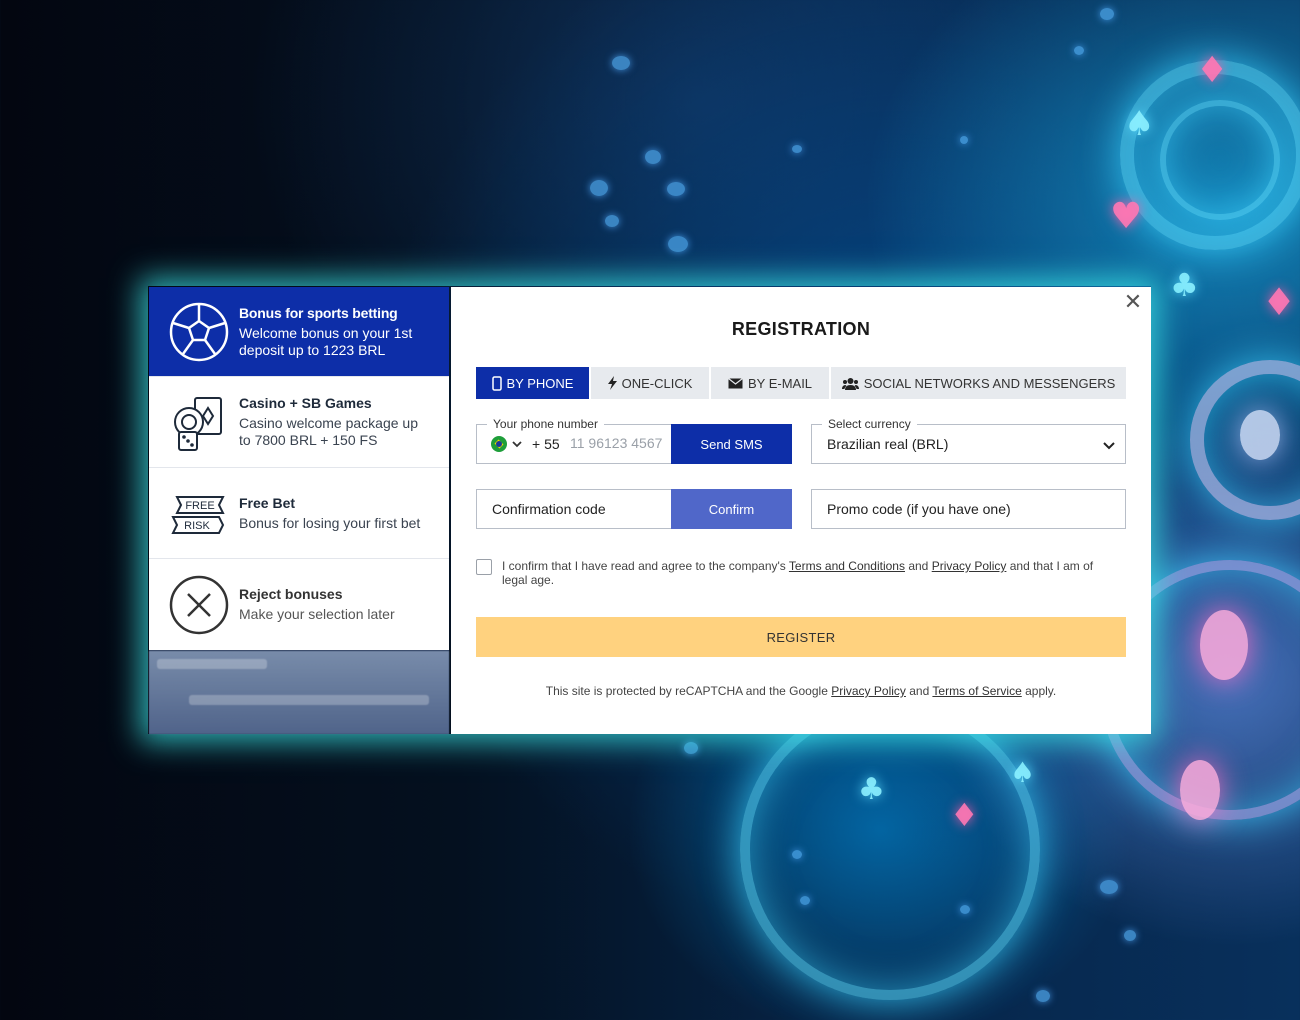  I want to click on tab-by-phone: BY PHONE, so click(533, 383).